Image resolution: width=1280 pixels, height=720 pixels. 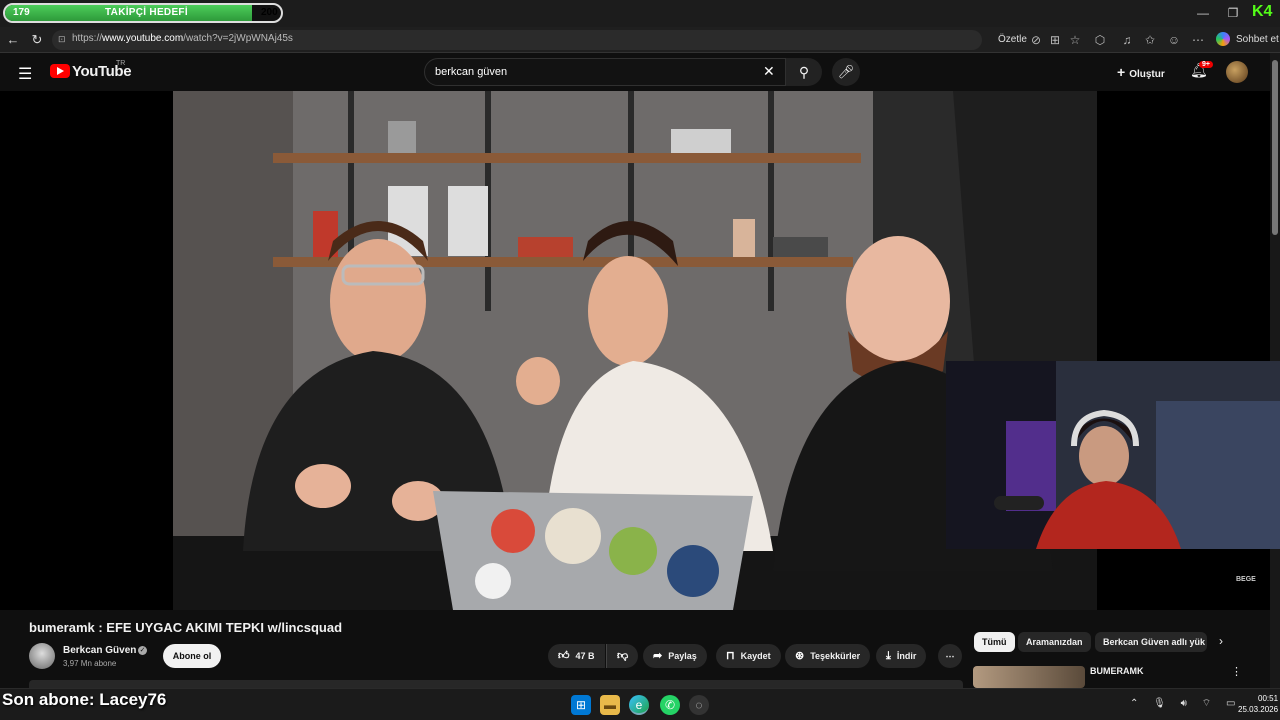 What do you see at coordinates (1198, 40) in the screenshot?
I see `more-icon: ⋯` at bounding box center [1198, 40].